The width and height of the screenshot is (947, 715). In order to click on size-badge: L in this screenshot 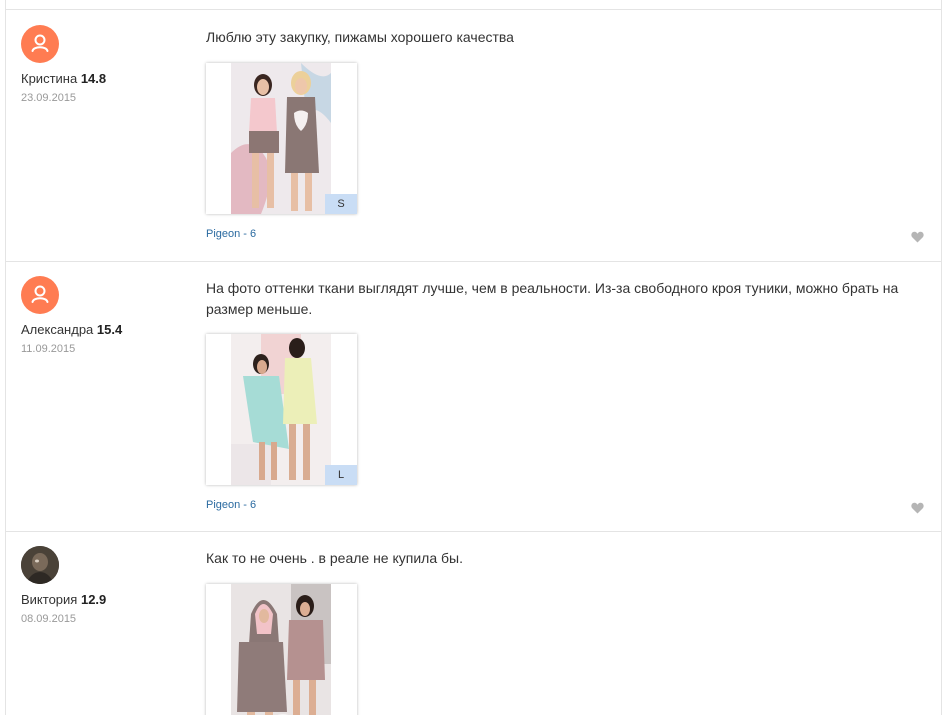, I will do `click(341, 475)`.